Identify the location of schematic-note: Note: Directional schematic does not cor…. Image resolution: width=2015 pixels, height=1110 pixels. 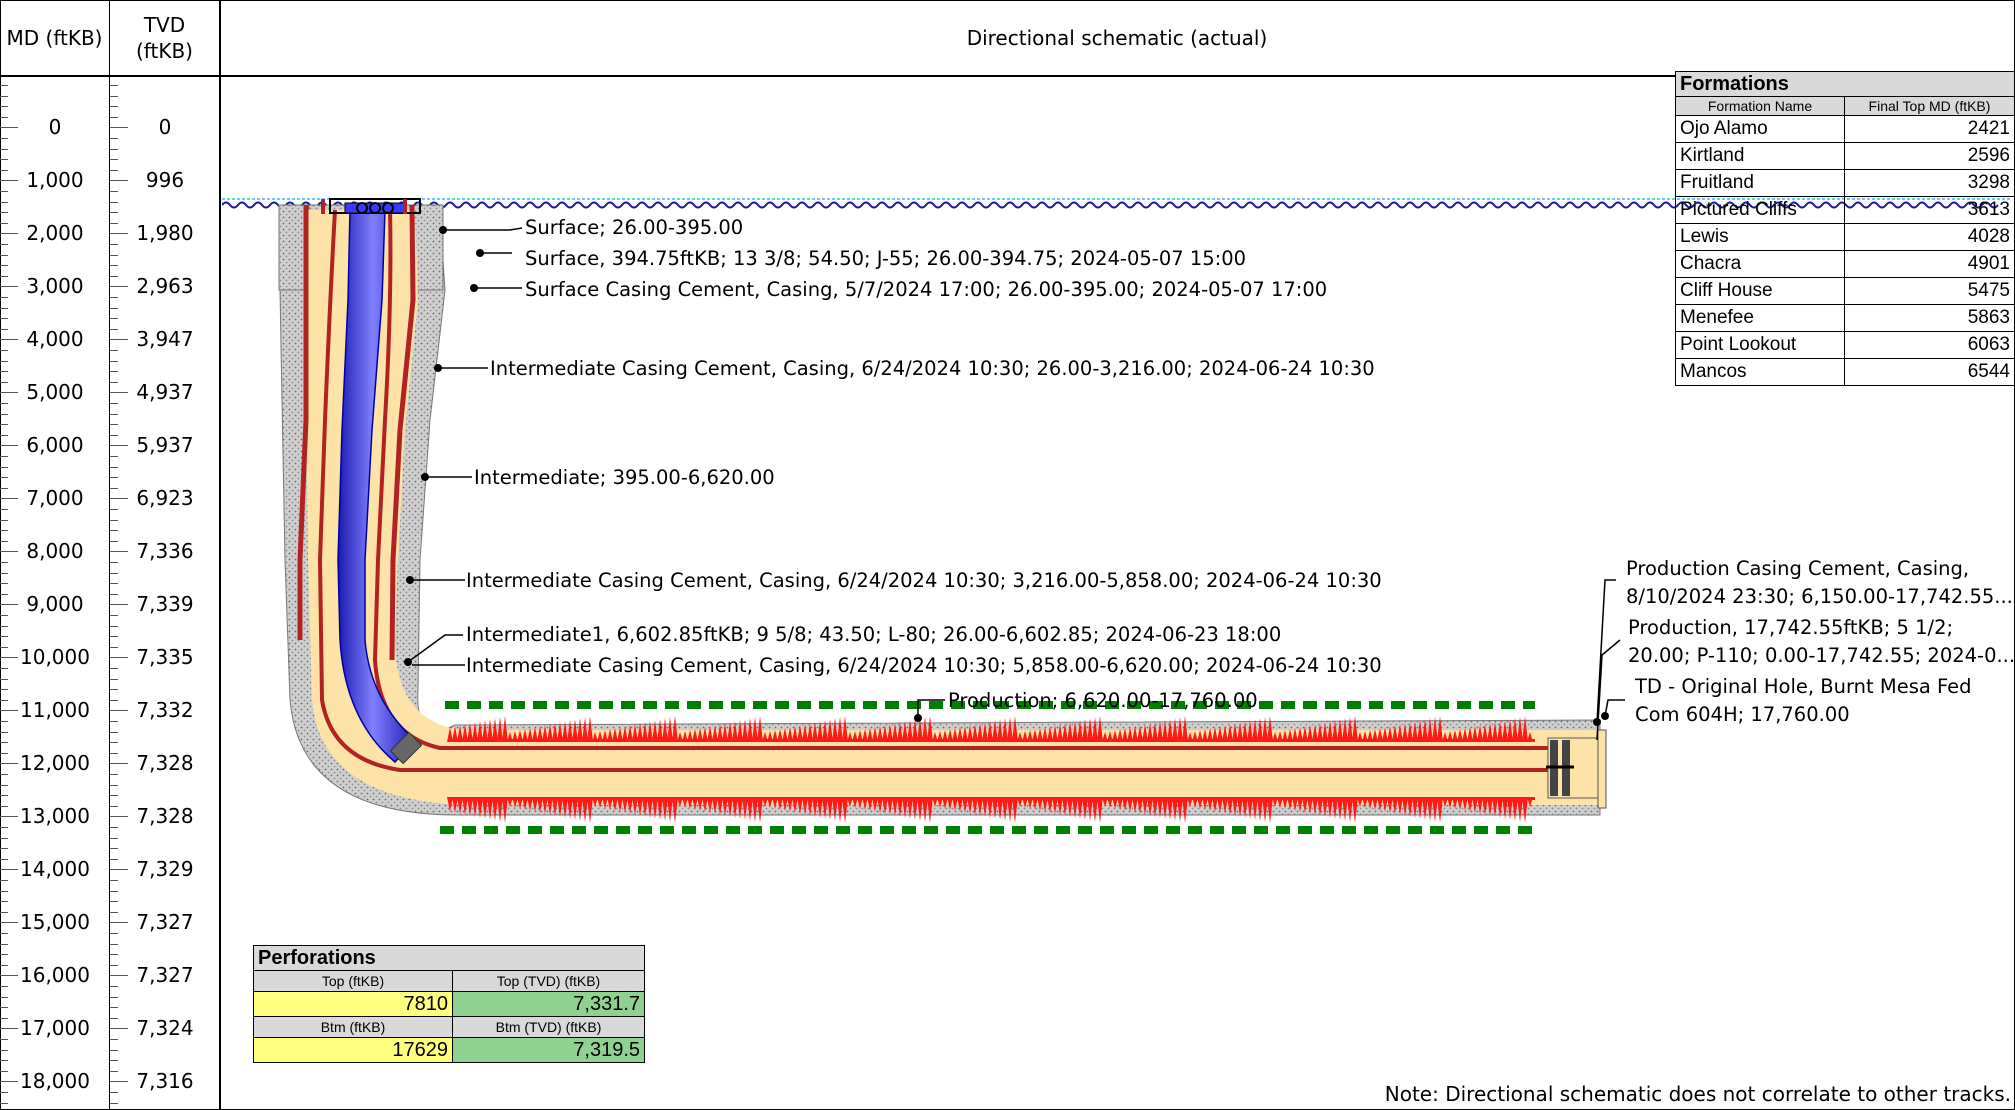
(1697, 1094).